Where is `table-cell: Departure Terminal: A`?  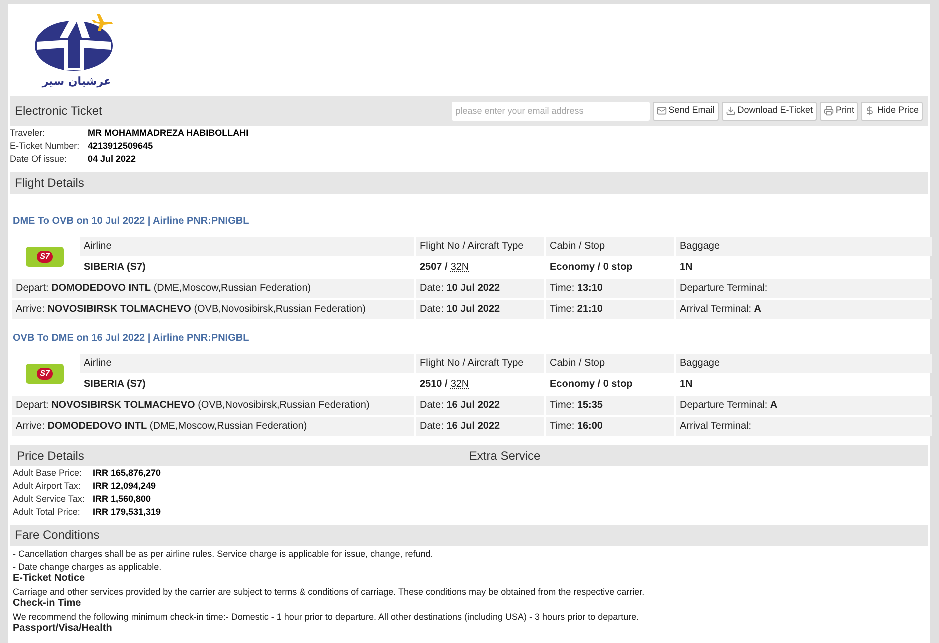 table-cell: Departure Terminal: A is located at coordinates (804, 405).